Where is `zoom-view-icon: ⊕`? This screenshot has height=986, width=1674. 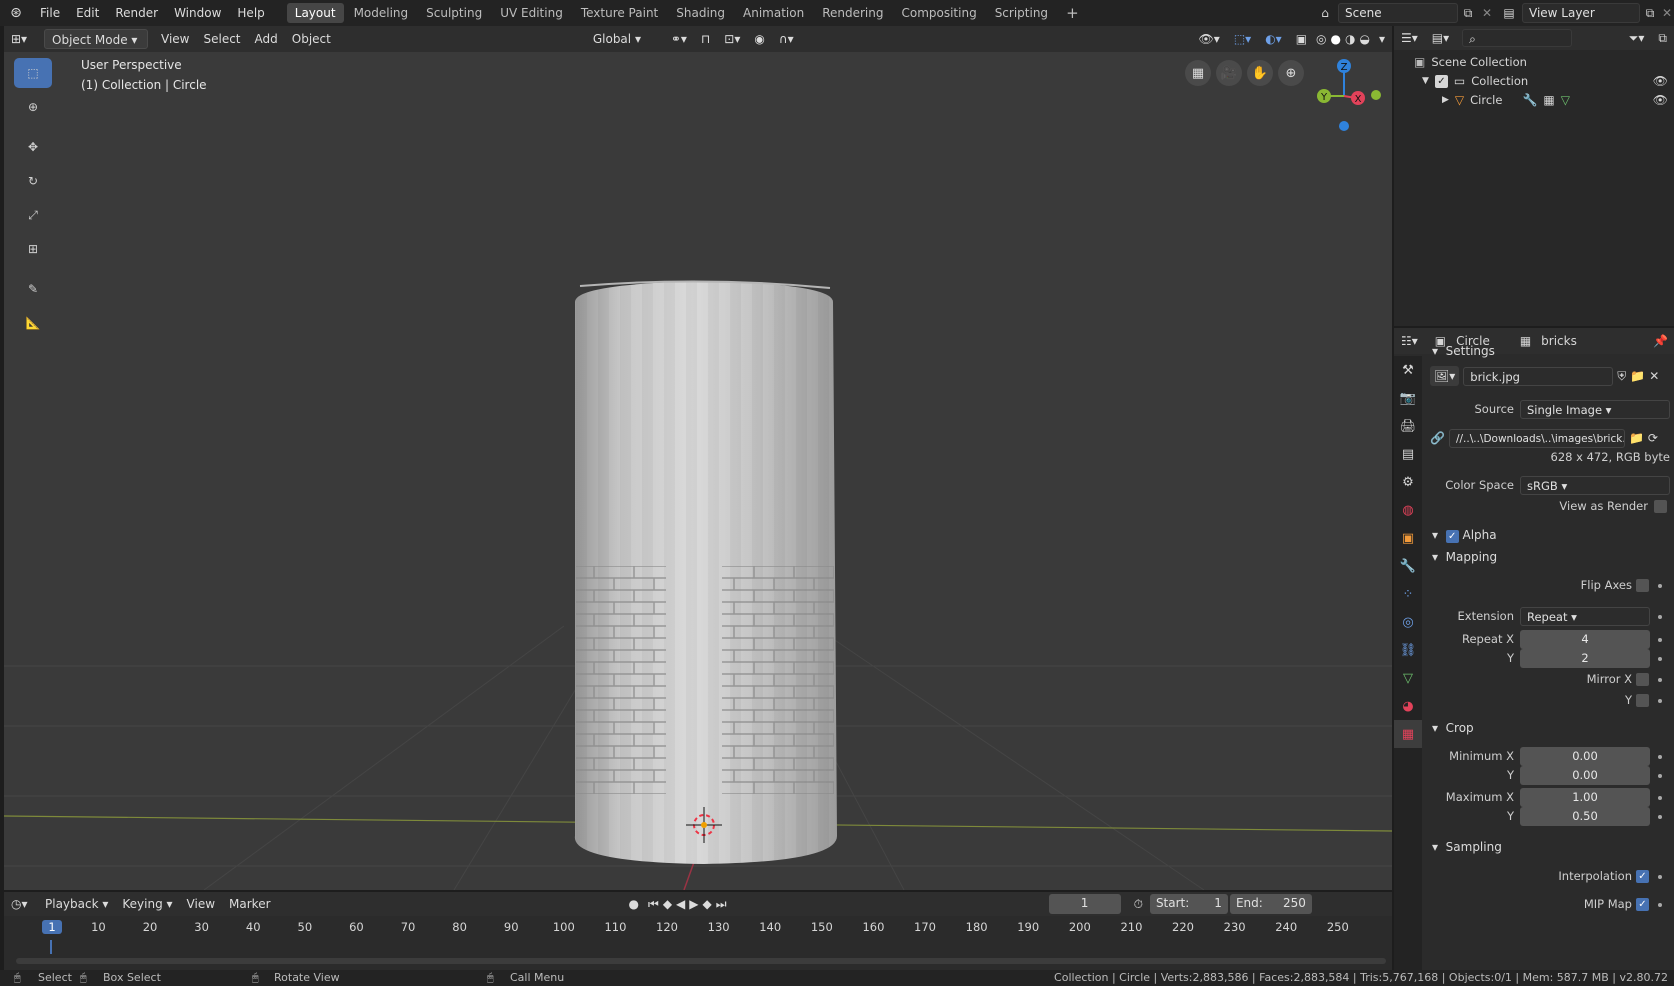 zoom-view-icon: ⊕ is located at coordinates (1291, 73).